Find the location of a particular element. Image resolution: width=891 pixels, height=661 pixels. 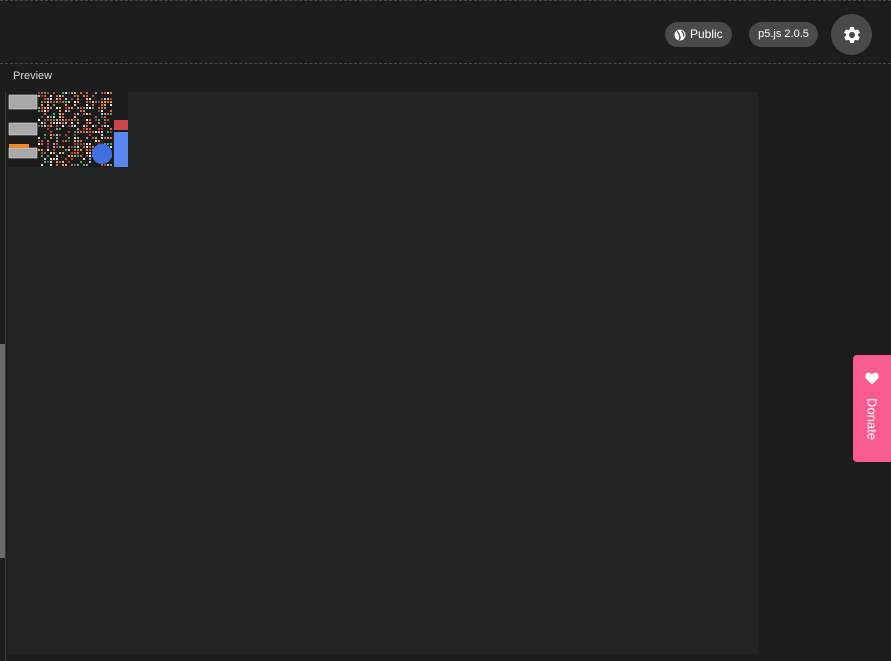

globe-icon is located at coordinates (680, 34).